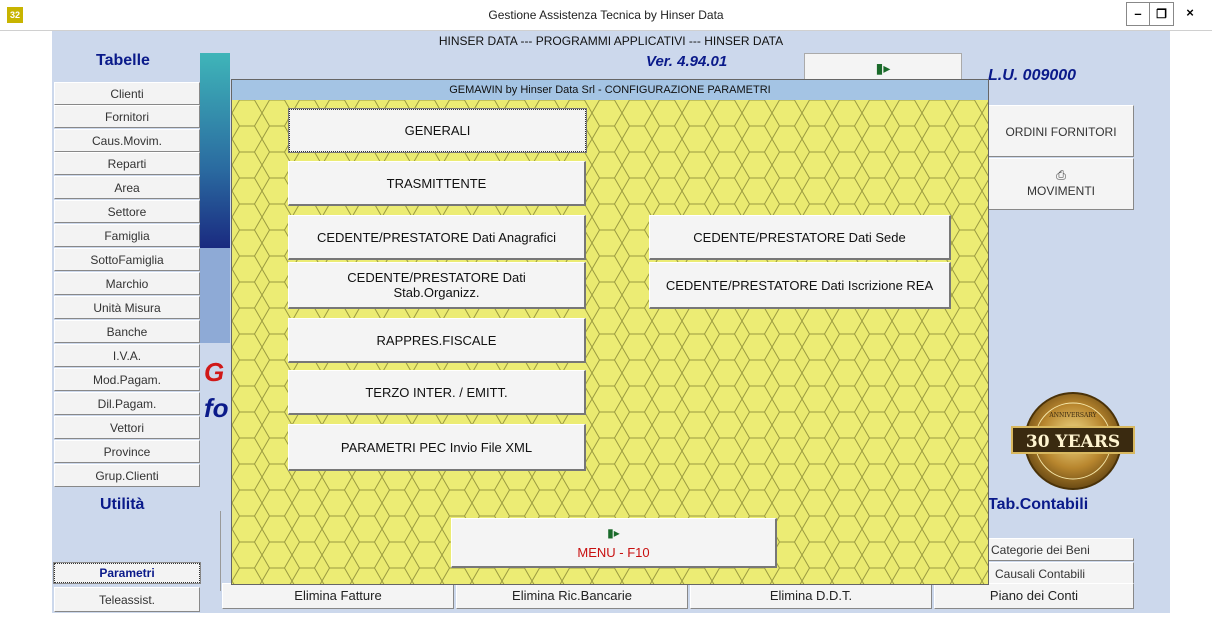  What do you see at coordinates (127, 211) in the screenshot?
I see `sidebar-item: Settore` at bounding box center [127, 211].